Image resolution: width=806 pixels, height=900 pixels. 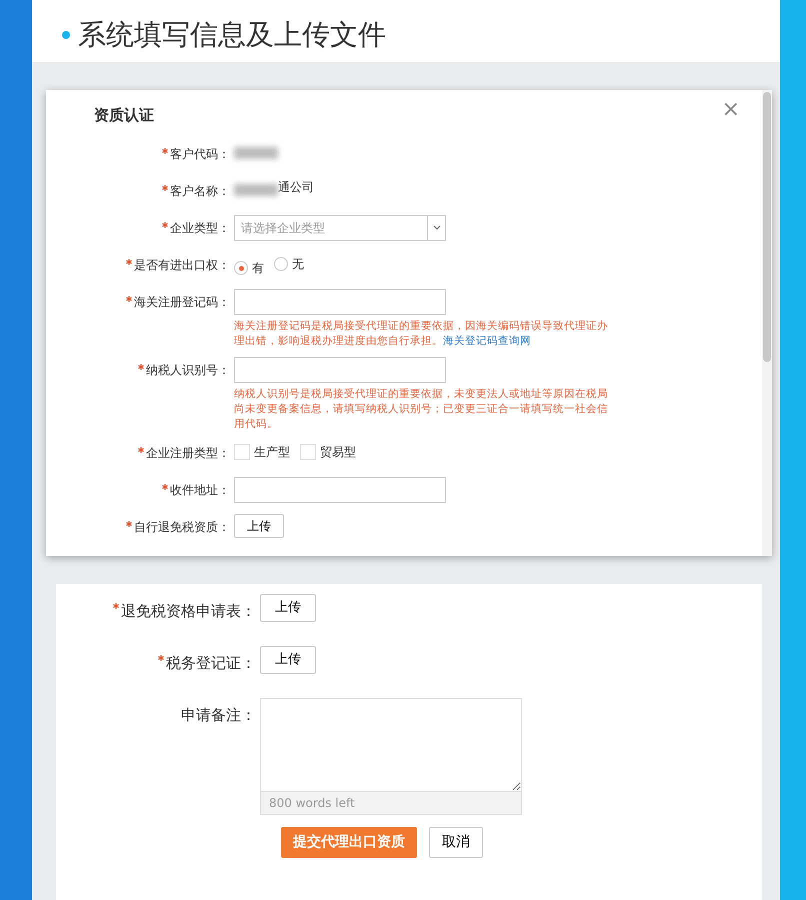 What do you see at coordinates (731, 110) in the screenshot?
I see `close-button: ×` at bounding box center [731, 110].